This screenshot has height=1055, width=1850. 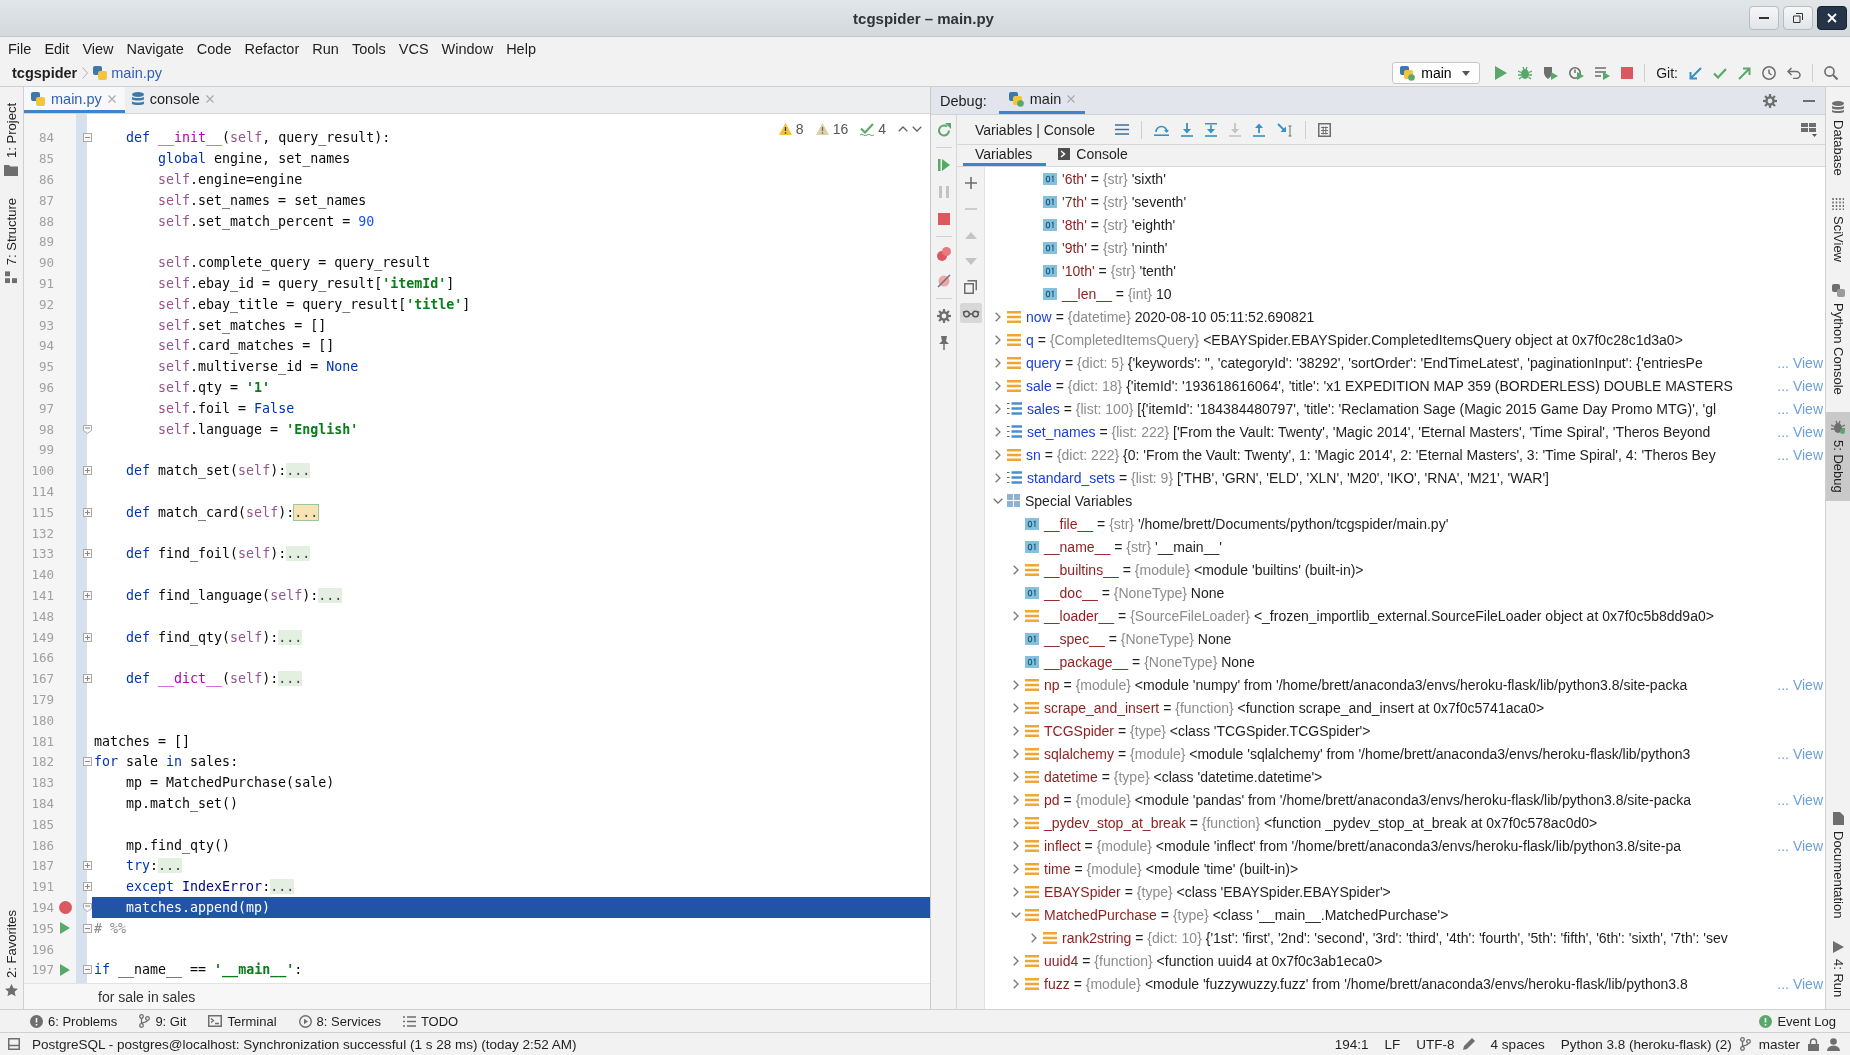 I want to click on tool-window-button: 8: Services, so click(x=339, y=1021).